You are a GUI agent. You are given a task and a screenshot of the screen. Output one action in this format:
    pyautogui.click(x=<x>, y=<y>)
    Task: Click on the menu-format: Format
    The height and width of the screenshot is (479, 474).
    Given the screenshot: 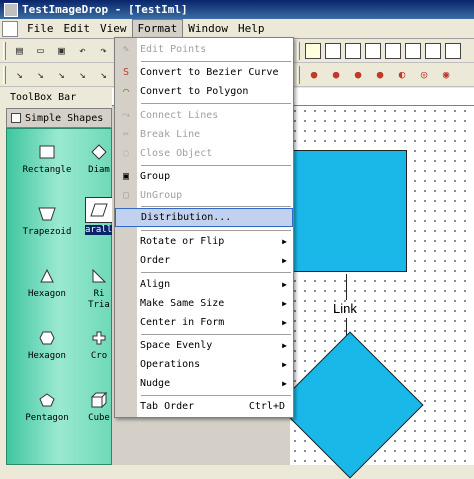 What is the action you would take?
    pyautogui.click(x=157, y=28)
    